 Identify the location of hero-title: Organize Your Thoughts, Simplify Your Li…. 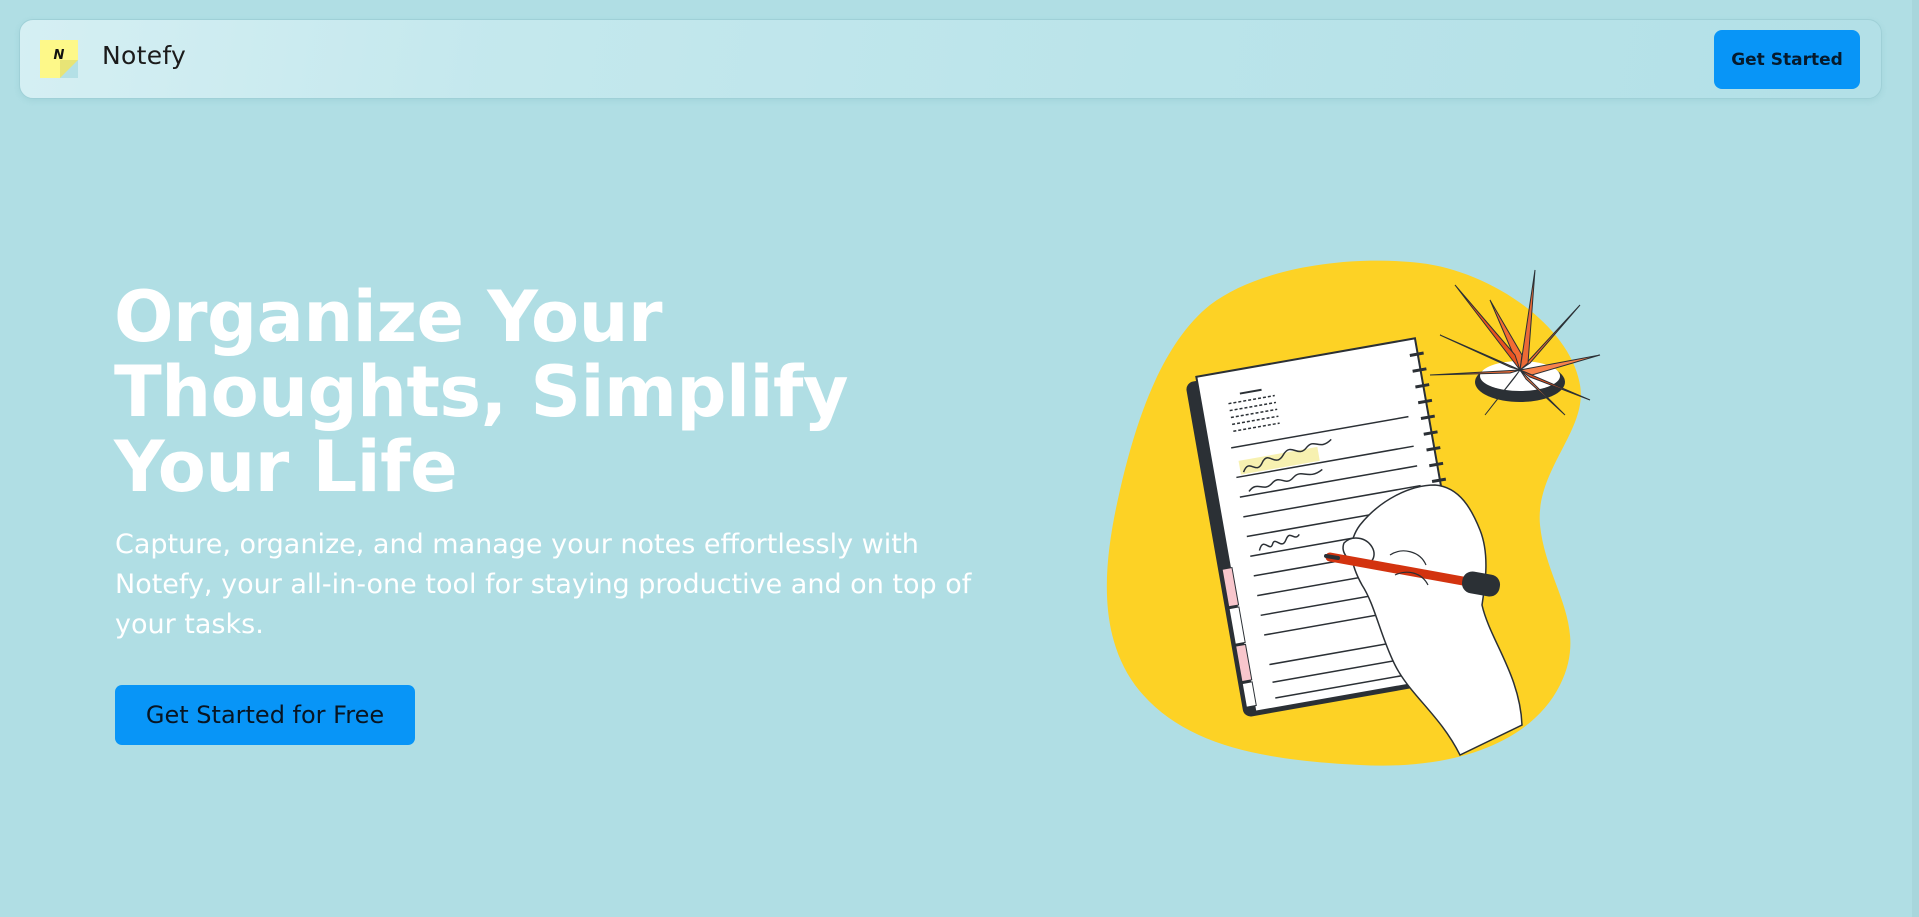
(481, 392).